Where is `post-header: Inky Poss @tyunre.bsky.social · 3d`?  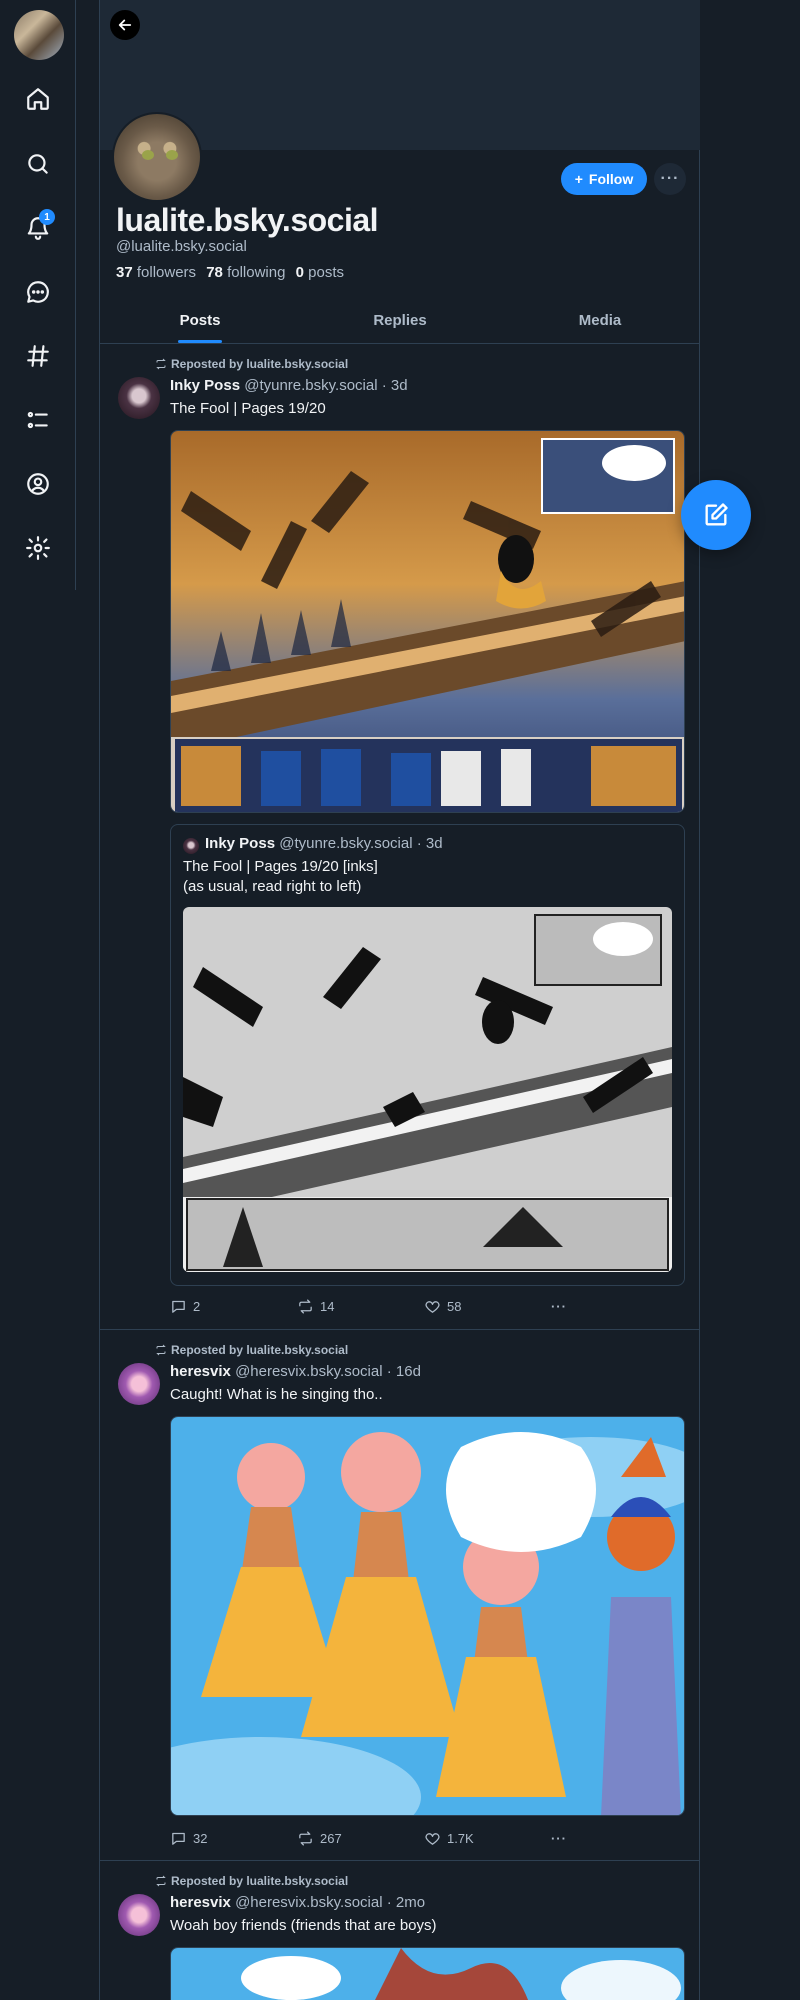 post-header: Inky Poss @tyunre.bsky.social · 3d is located at coordinates (289, 385).